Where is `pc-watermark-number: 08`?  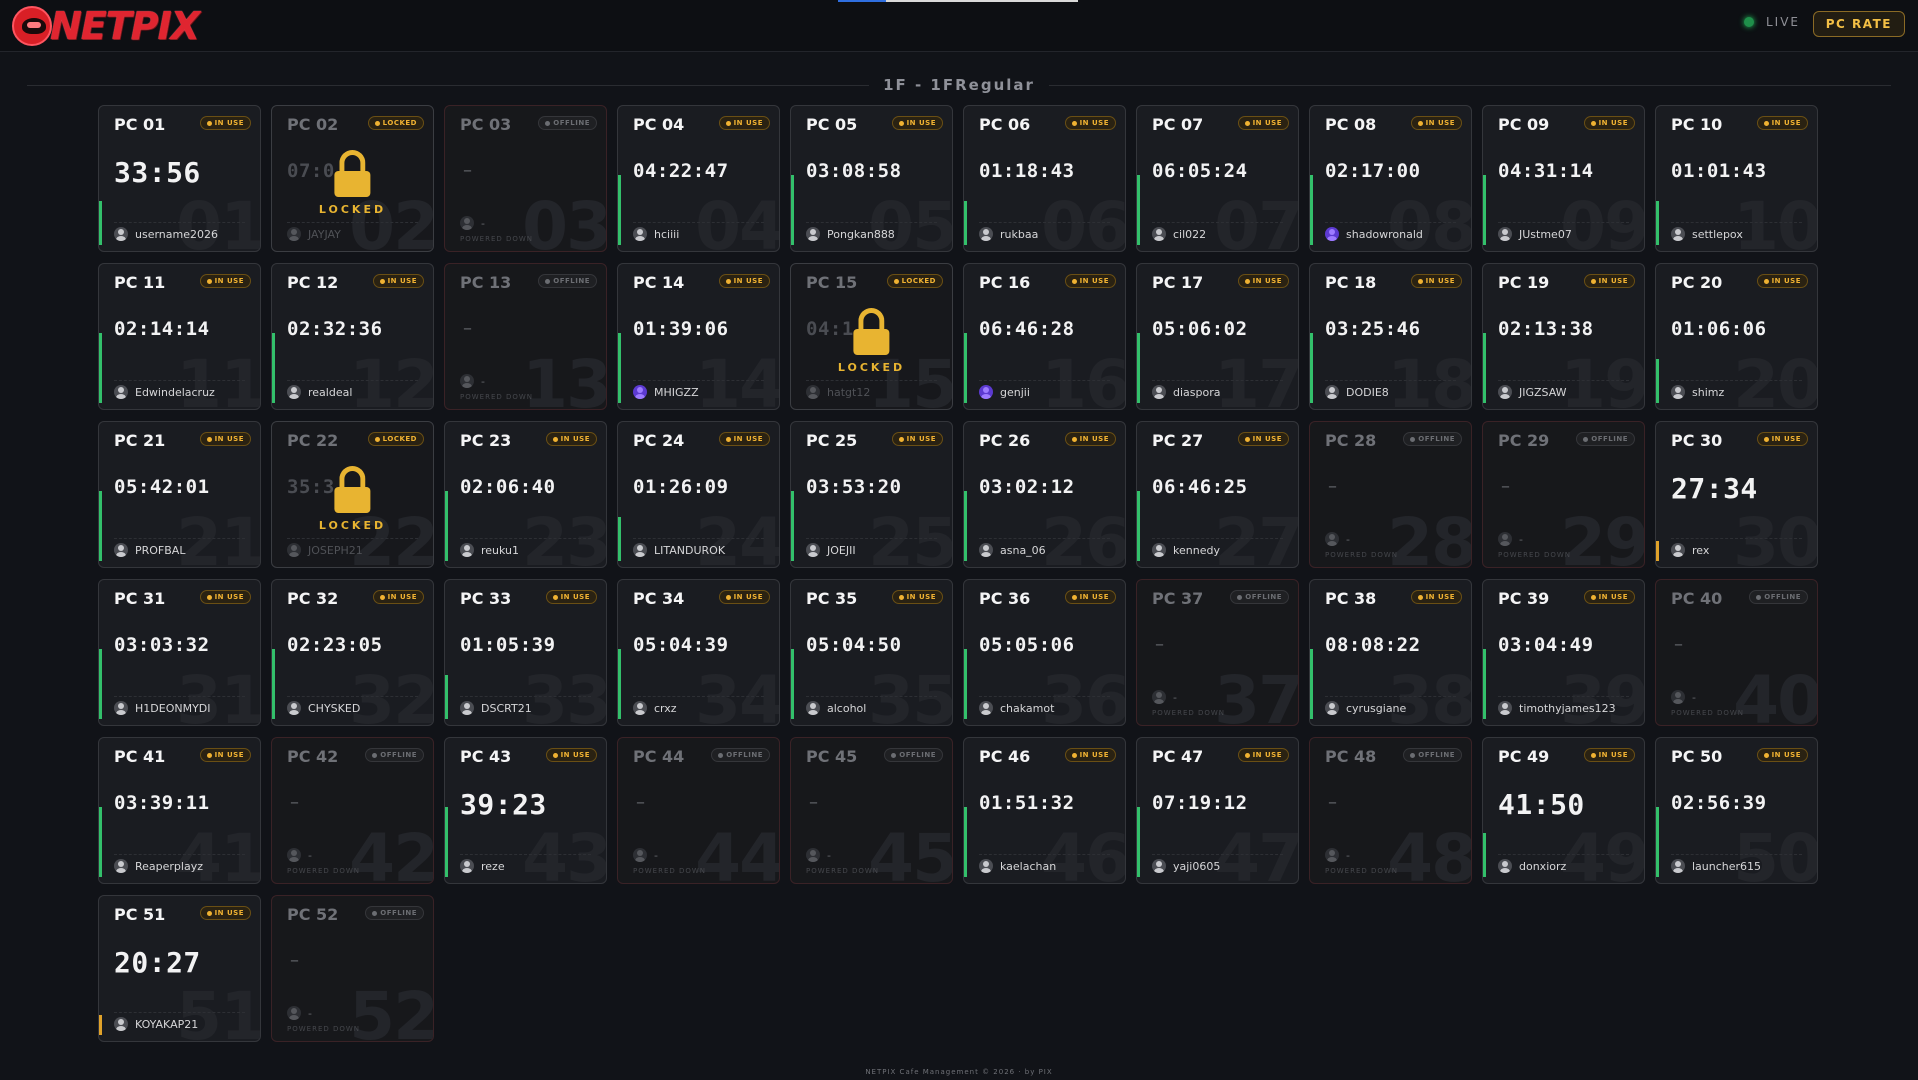 pc-watermark-number: 08 is located at coordinates (1429, 220).